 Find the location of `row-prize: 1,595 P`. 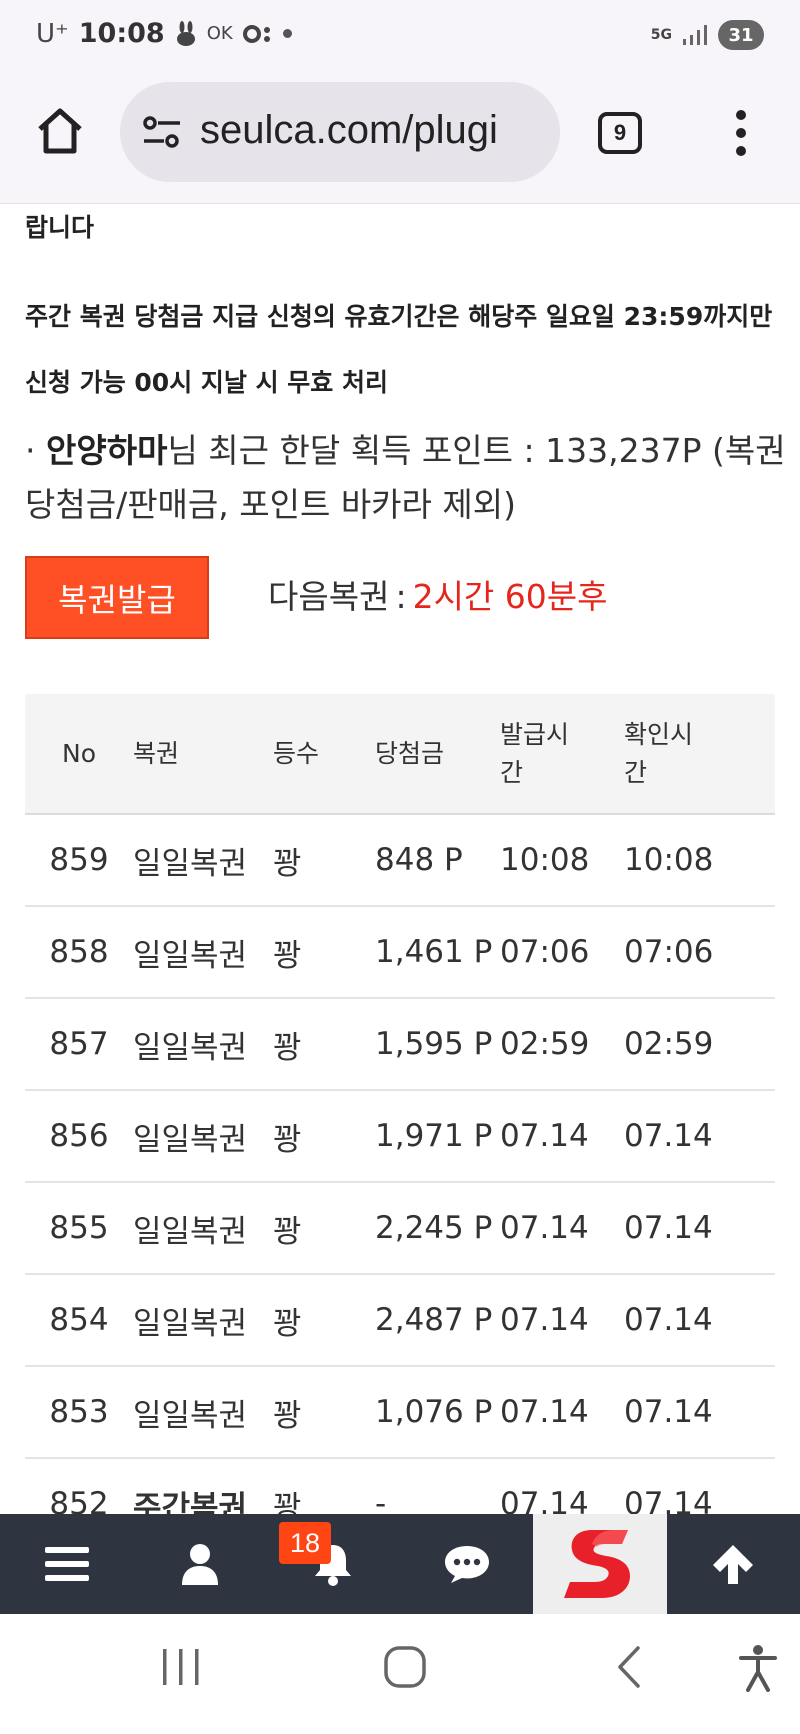

row-prize: 1,595 P is located at coordinates (437, 1044).